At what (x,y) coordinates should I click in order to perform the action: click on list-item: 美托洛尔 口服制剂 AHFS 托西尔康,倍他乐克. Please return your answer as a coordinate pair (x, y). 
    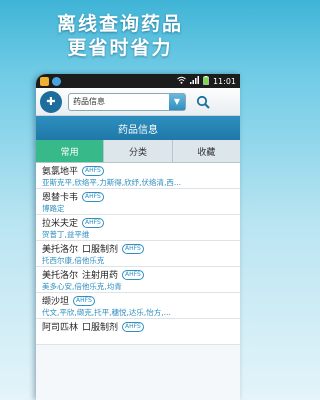
    Looking at the image, I should click on (138, 254).